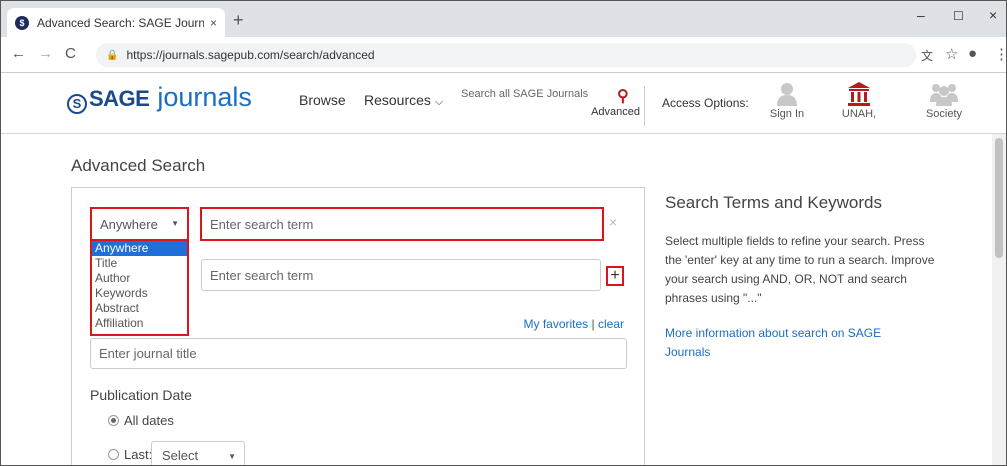 The width and height of the screenshot is (1007, 466). Describe the element at coordinates (397, 100) in the screenshot. I see `nav-resources-label: Resources` at that location.